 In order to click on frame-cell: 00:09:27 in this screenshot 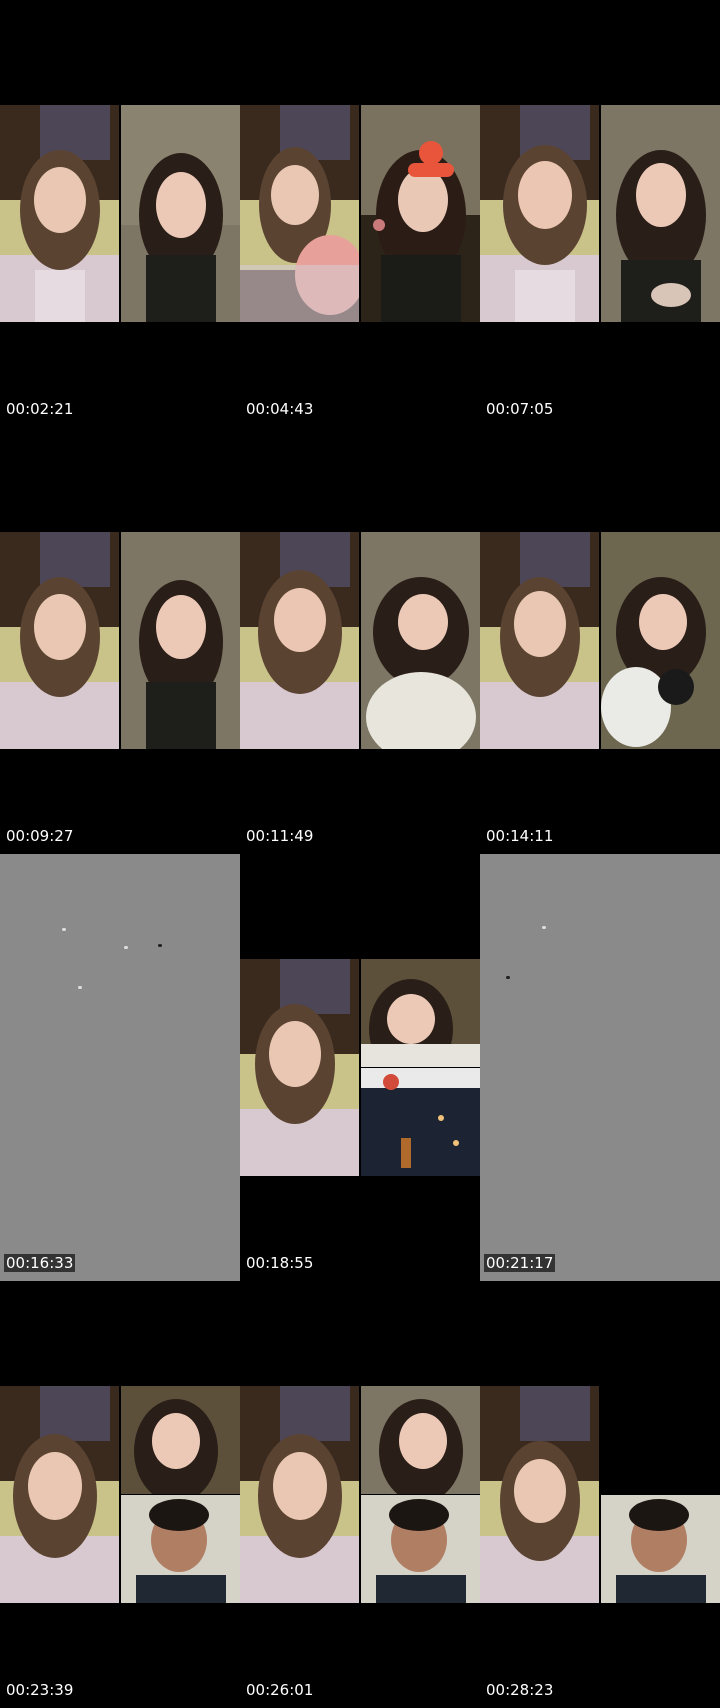, I will do `click(120, 640)`.